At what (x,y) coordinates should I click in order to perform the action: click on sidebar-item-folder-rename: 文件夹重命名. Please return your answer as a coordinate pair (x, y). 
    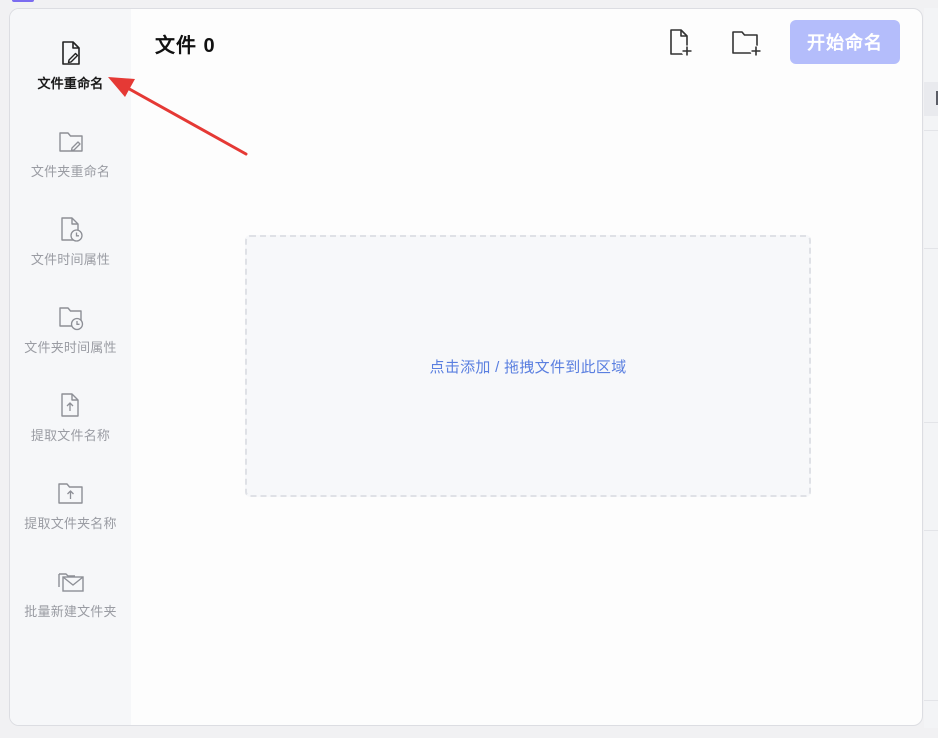
    Looking at the image, I should click on (70, 163).